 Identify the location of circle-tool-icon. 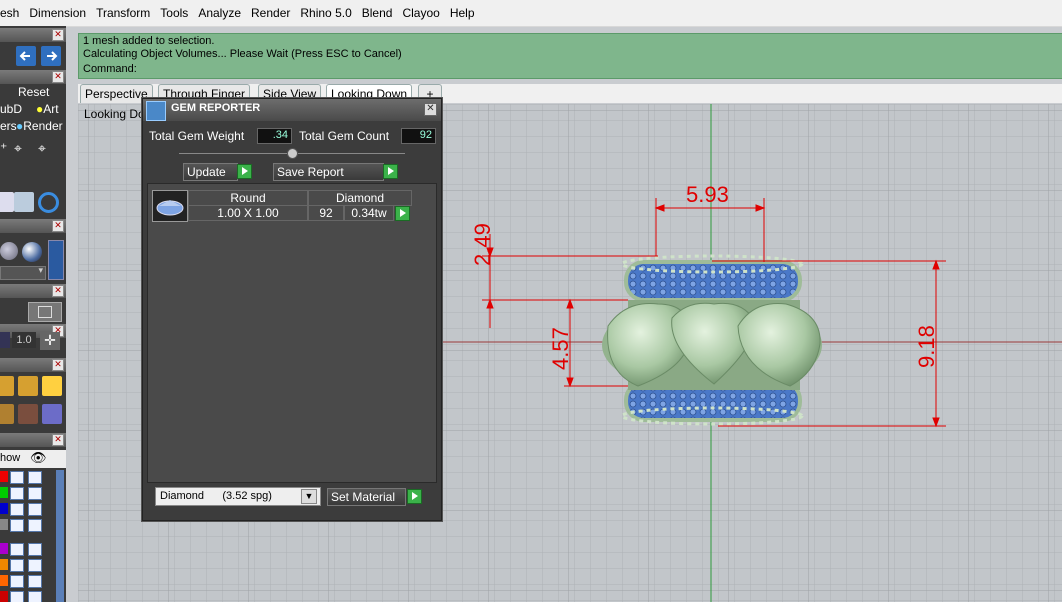
(48, 202).